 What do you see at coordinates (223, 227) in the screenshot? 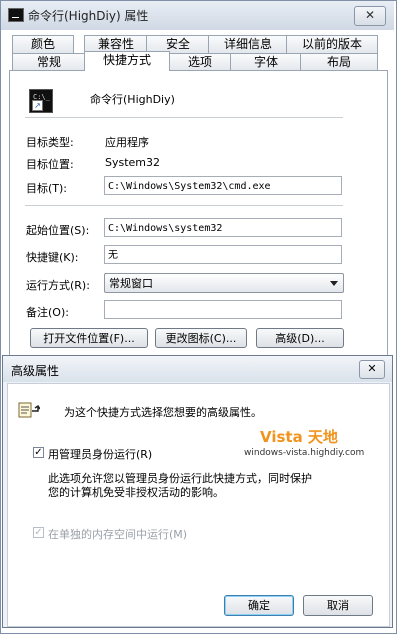
I see `start-in-field: C:\Windows\system32` at bounding box center [223, 227].